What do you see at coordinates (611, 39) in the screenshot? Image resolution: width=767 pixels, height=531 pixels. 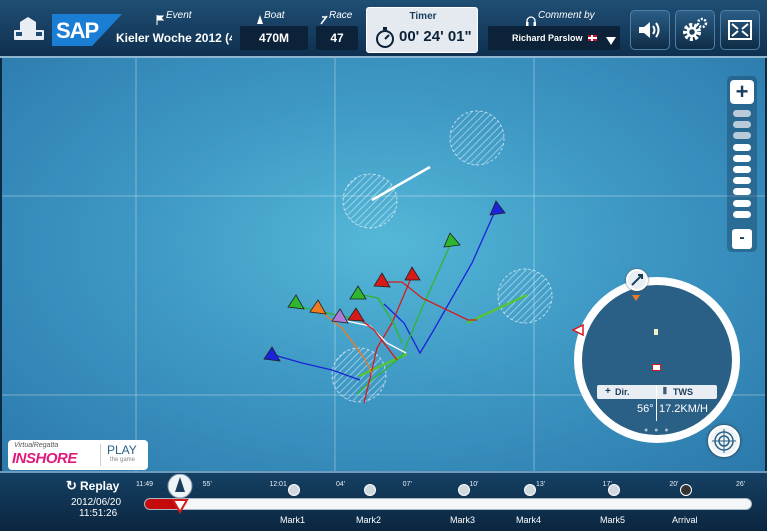 I see `chevron-down-icon` at bounding box center [611, 39].